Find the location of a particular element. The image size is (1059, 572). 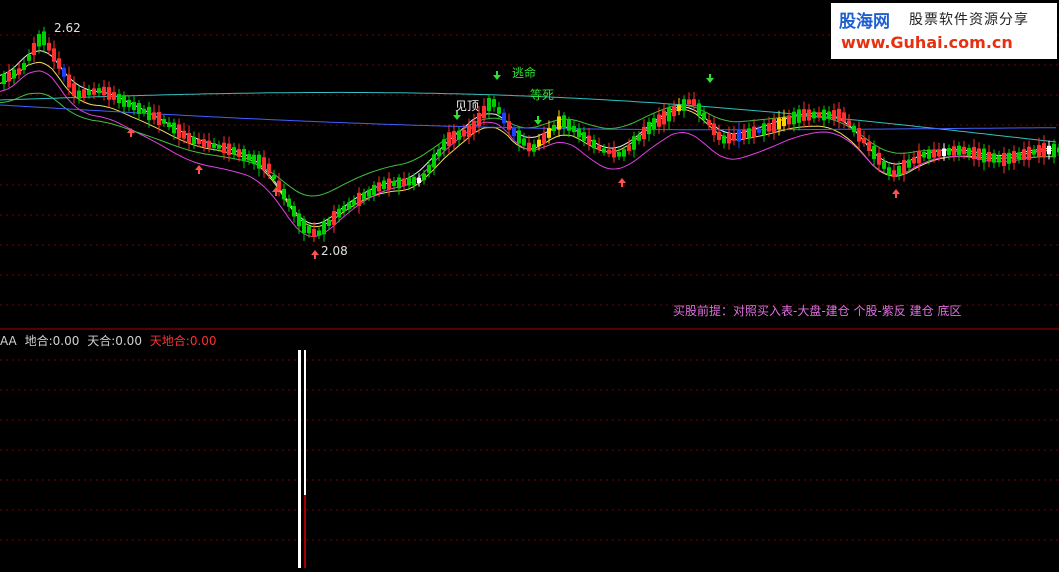

top-signal-label: 见顶 is located at coordinates (467, 106).